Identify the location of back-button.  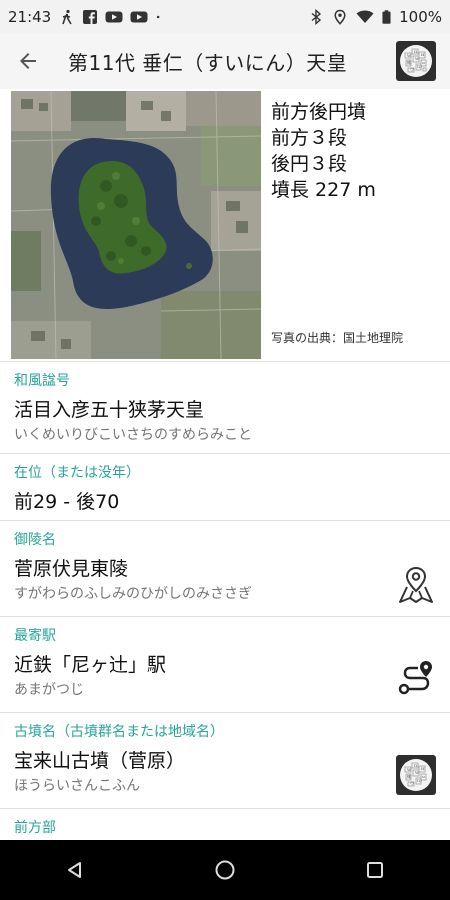
(28, 61).